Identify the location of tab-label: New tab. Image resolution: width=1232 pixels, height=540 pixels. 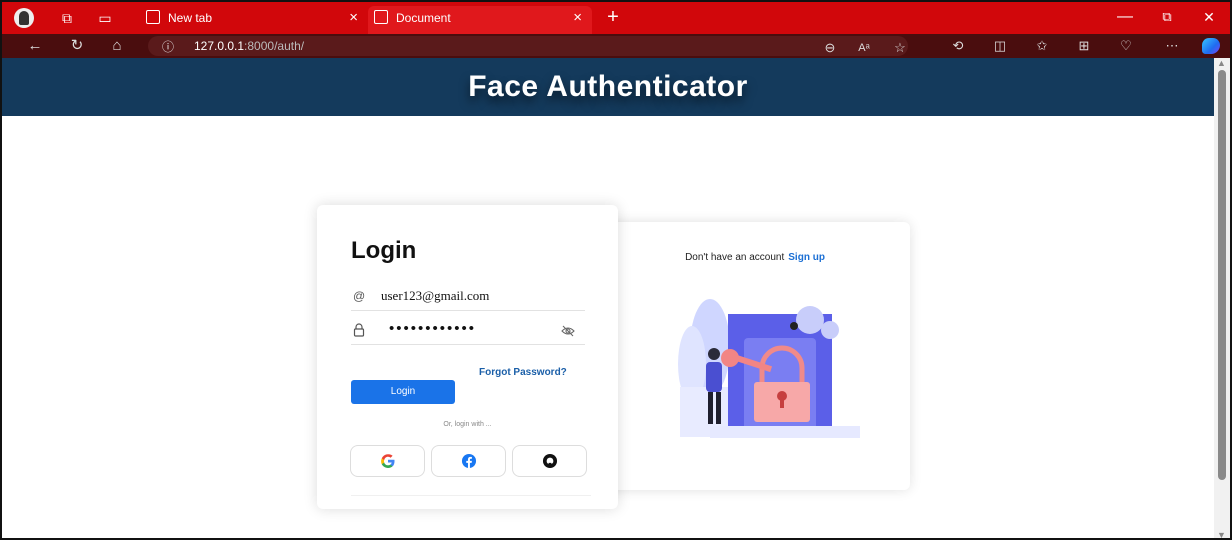
(190, 18).